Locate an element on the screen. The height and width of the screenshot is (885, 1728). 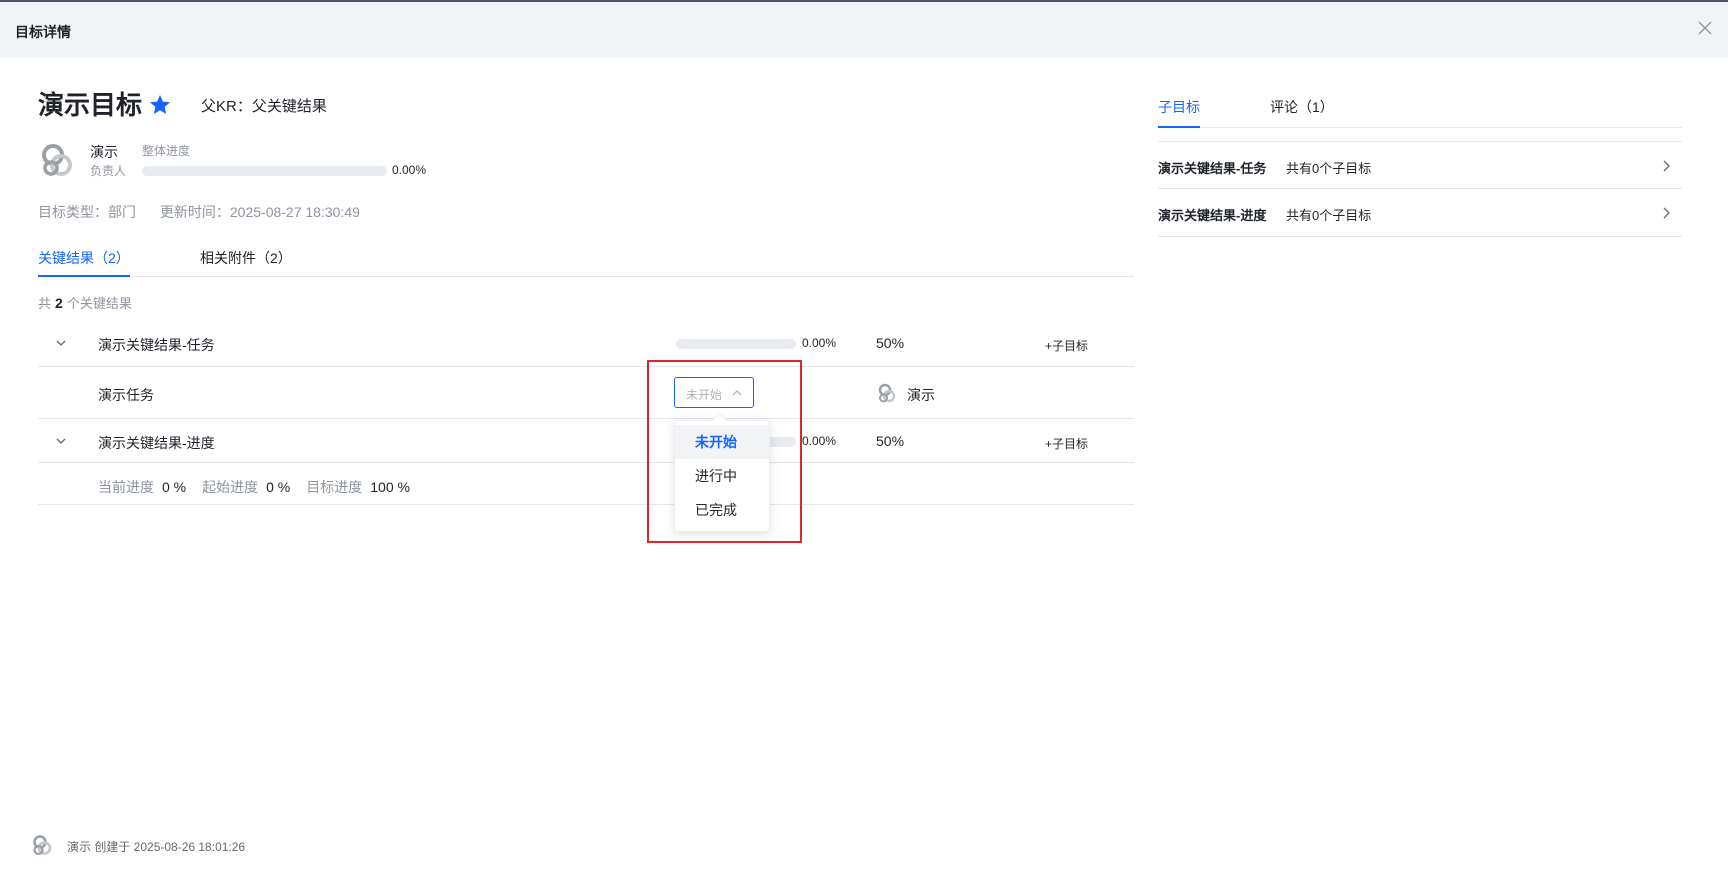
status-select-value: 未开始 is located at coordinates (704, 395).